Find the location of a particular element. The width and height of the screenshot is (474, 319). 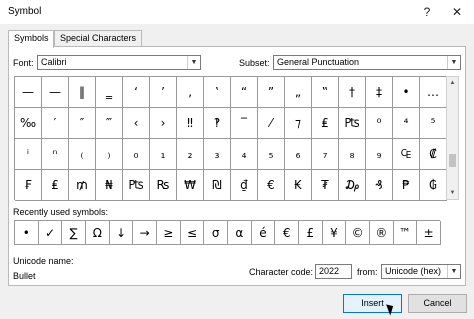

recent-symbol: é is located at coordinates (263, 233).